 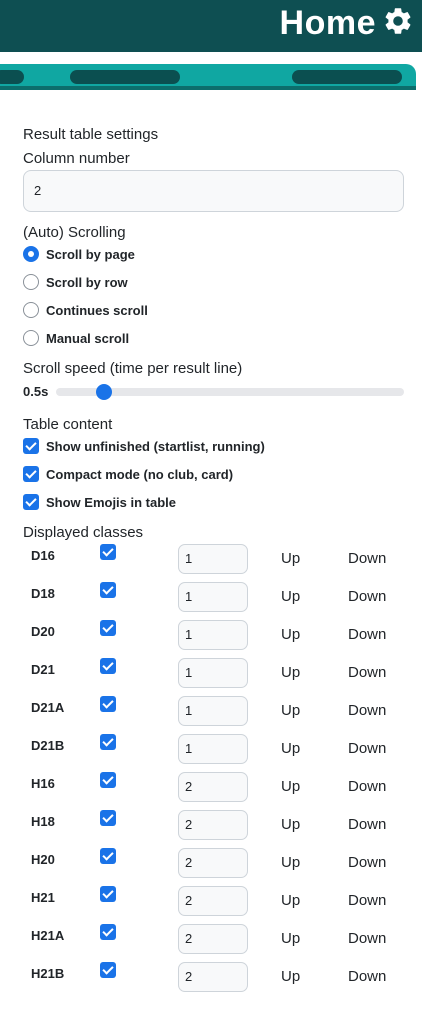 I want to click on class-name: D21B, so click(x=48, y=745).